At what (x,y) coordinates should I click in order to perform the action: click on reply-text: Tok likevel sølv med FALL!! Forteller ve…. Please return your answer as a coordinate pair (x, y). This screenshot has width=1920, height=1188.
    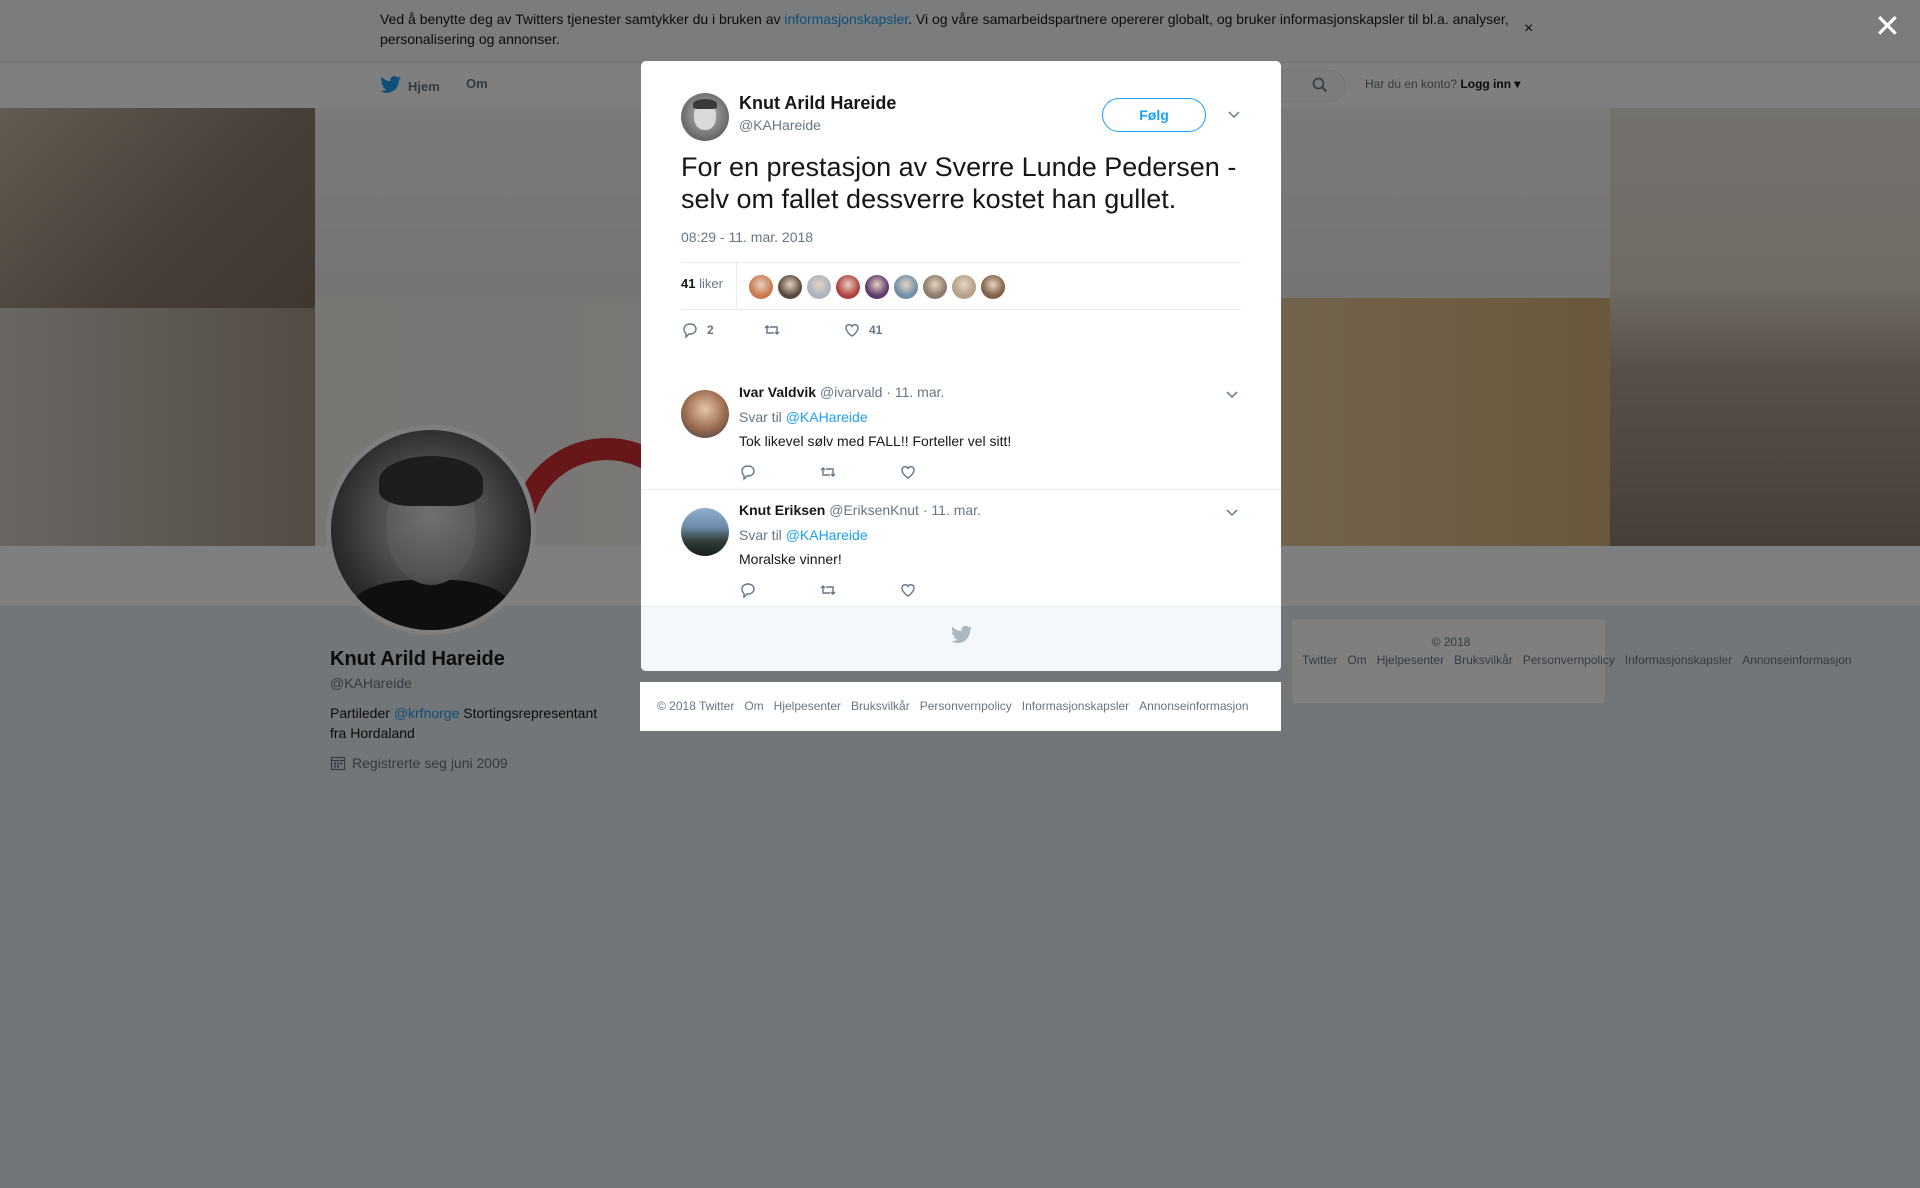
    Looking at the image, I should click on (875, 441).